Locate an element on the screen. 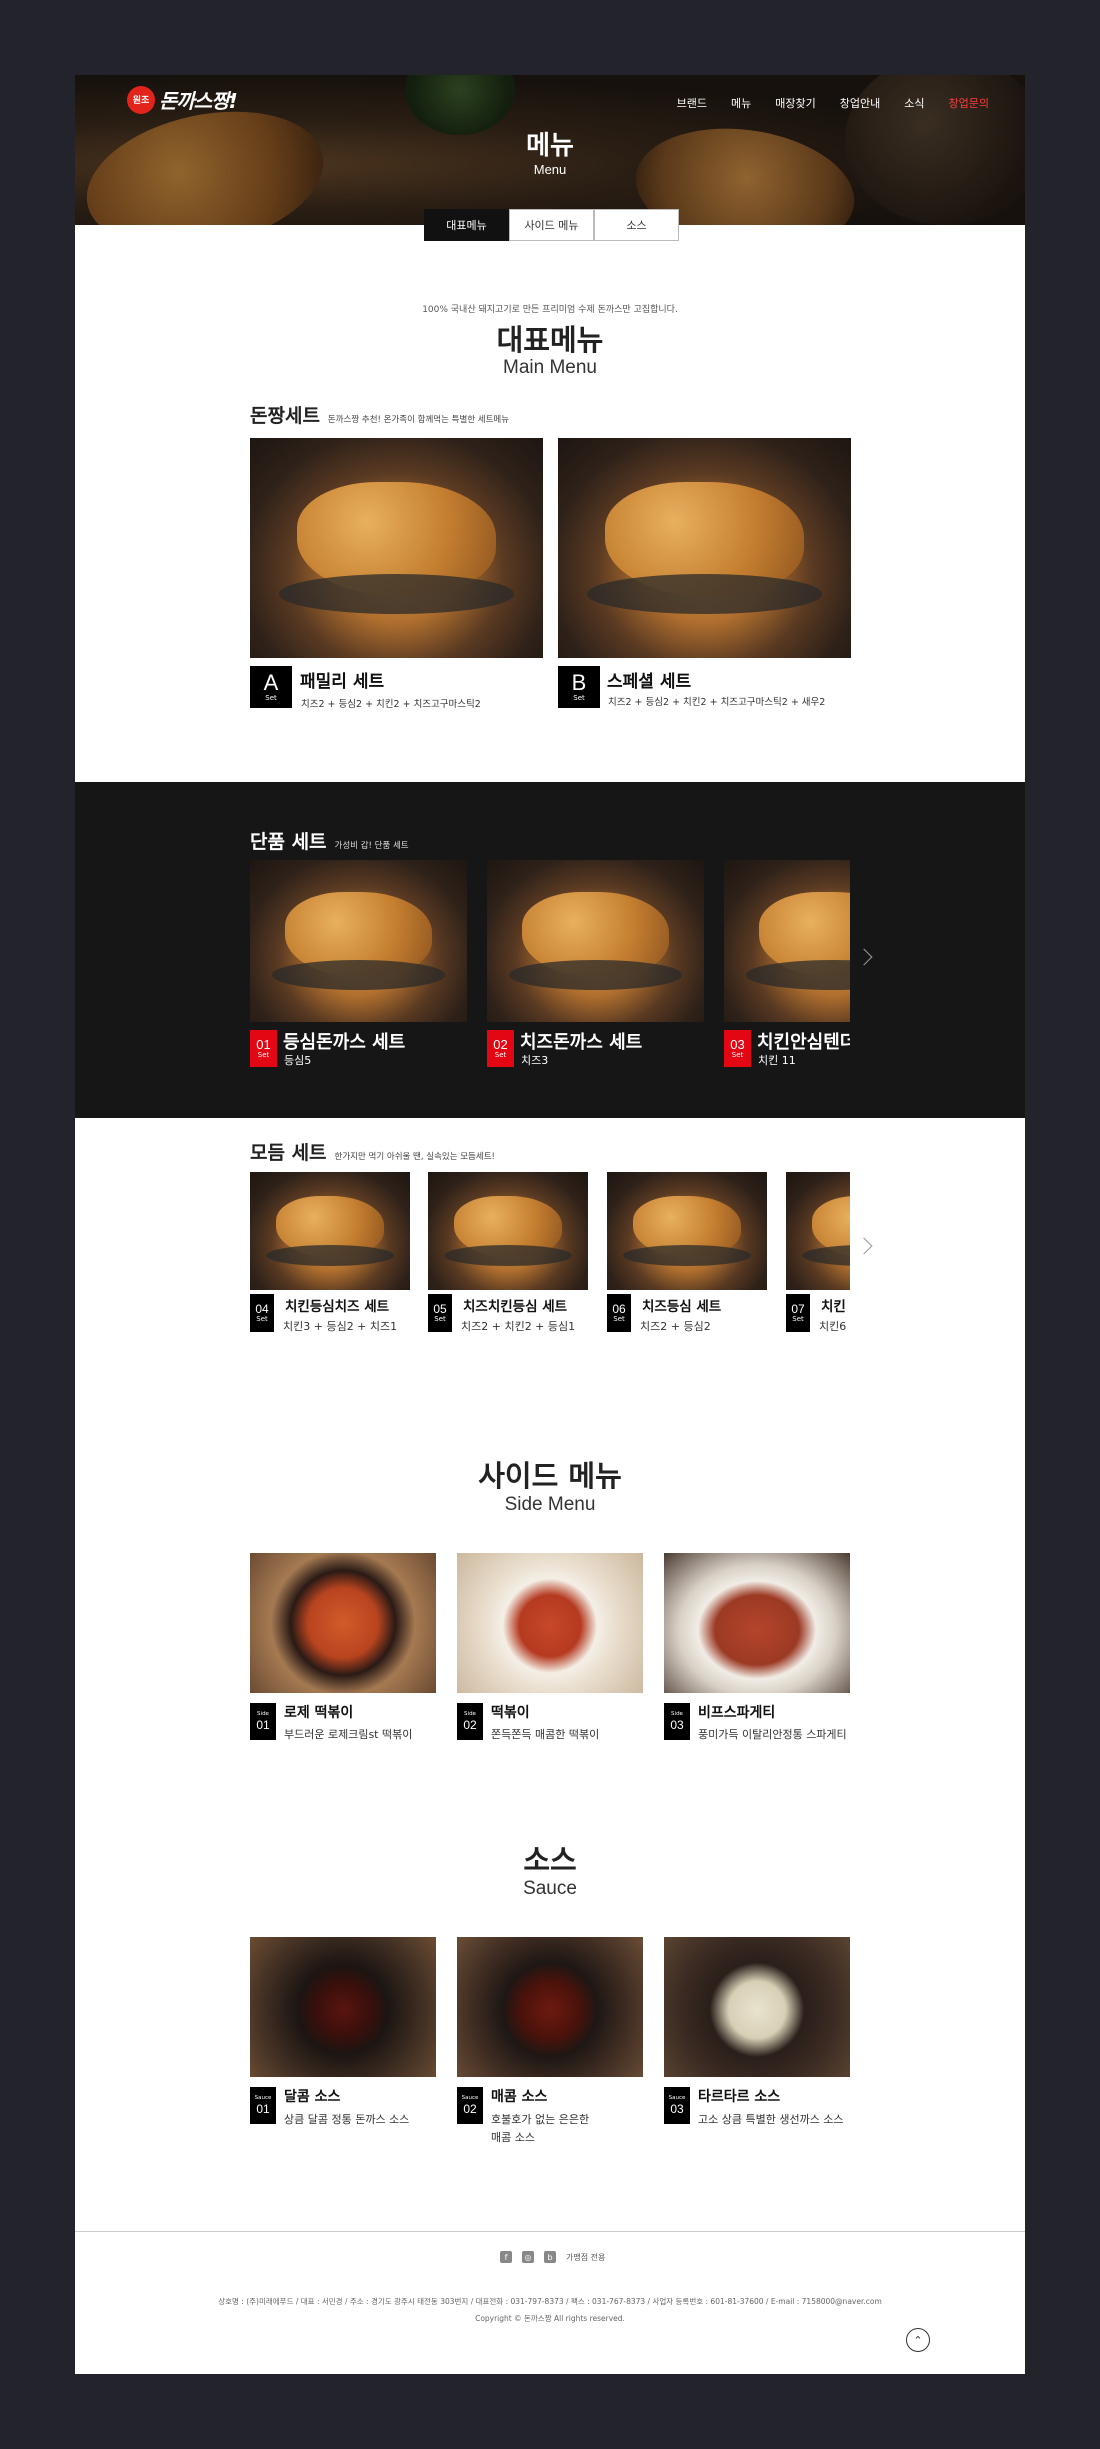 The width and height of the screenshot is (1100, 2449). menu-image-beef-spaghetti is located at coordinates (757, 1623).